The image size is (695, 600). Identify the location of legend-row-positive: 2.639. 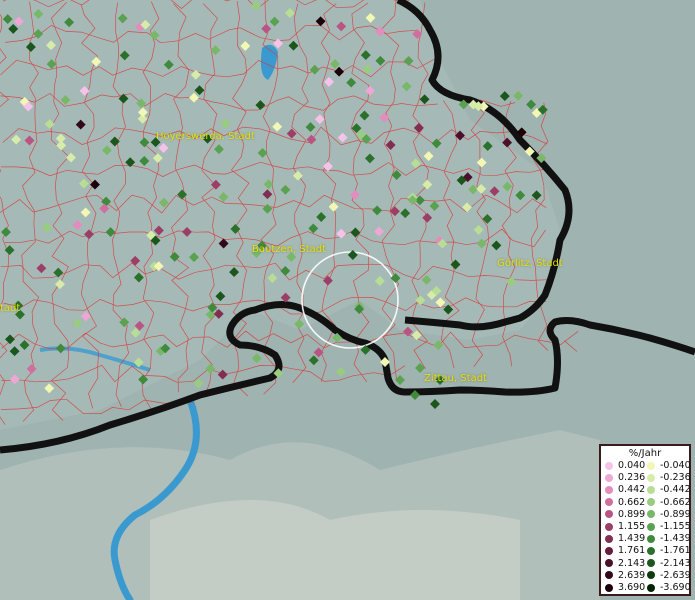
(627, 575).